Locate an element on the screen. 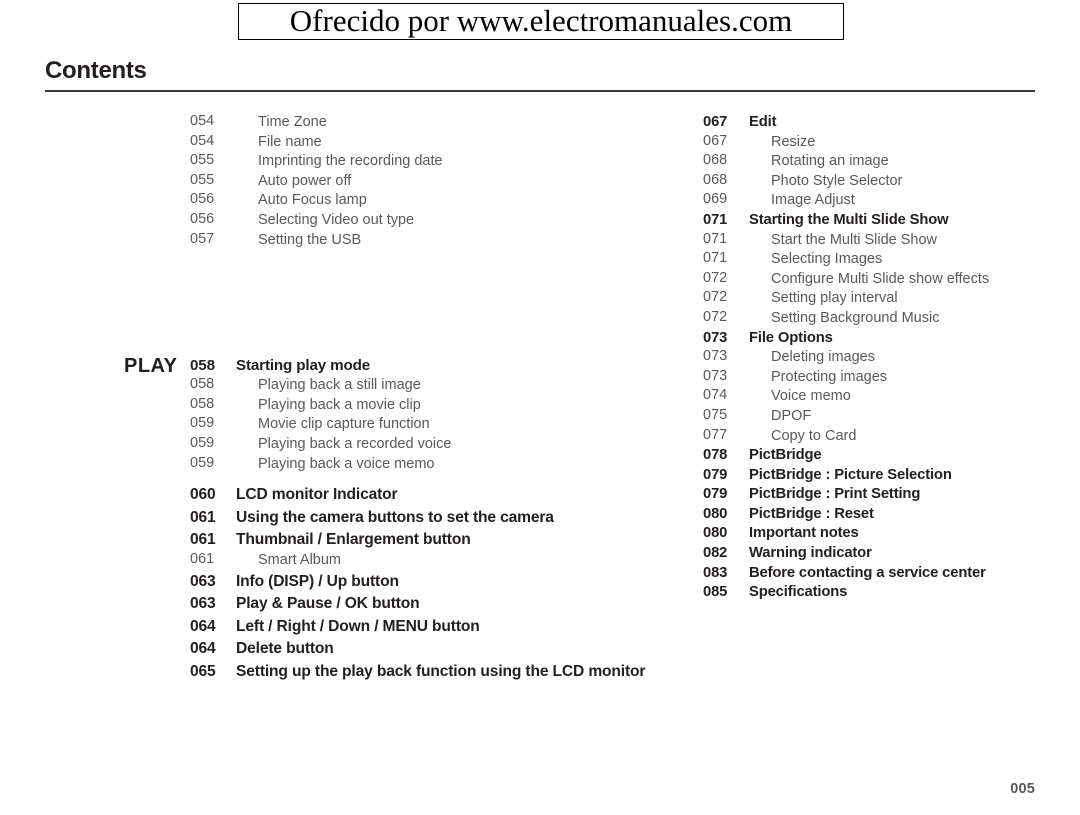 This screenshot has height=815, width=1080. toc-entry-title: Playing back a voice memo is located at coordinates (346, 463).